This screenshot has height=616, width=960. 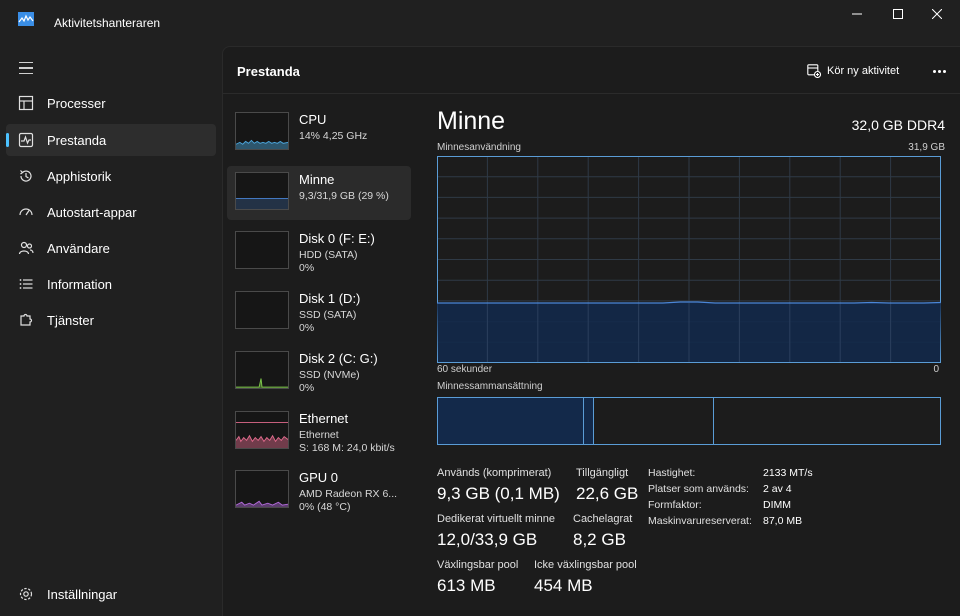 What do you see at coordinates (26, 68) in the screenshot?
I see `hamburger-menu-icon` at bounding box center [26, 68].